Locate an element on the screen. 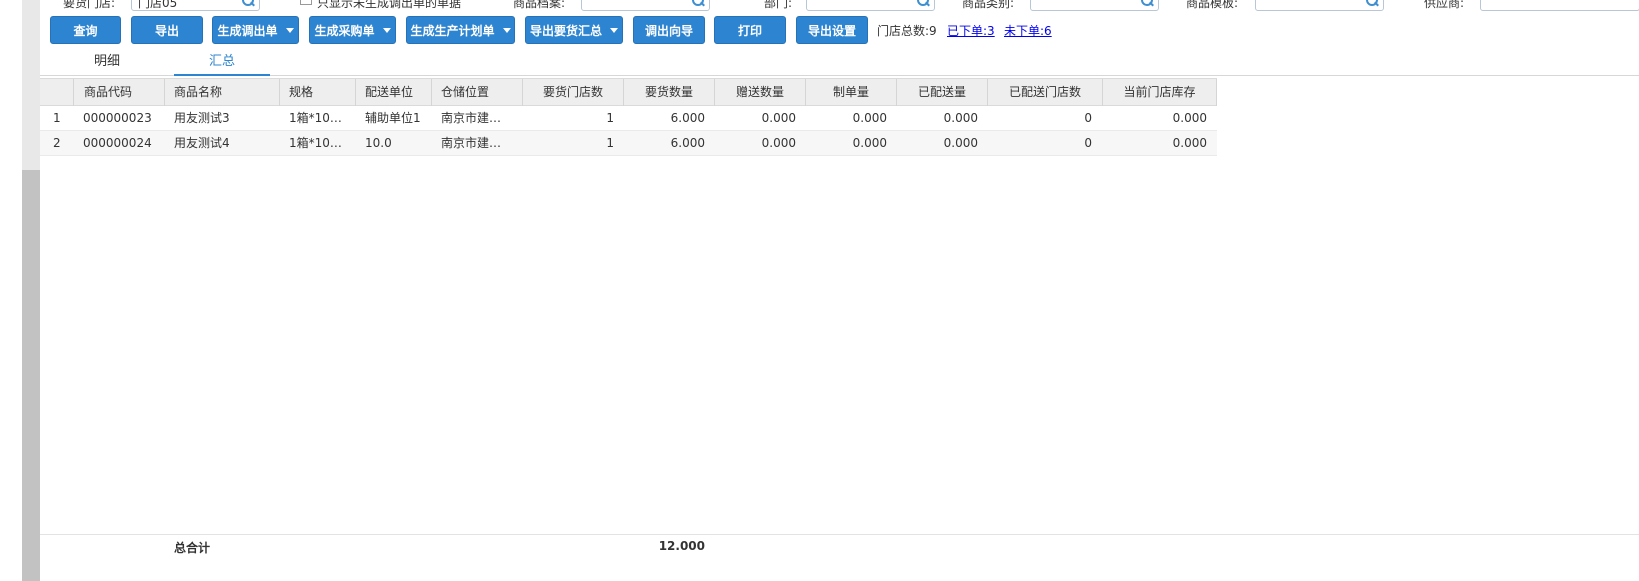 Image resolution: width=1639 pixels, height=581 pixels. header-qty: 要货数量 is located at coordinates (669, 92).